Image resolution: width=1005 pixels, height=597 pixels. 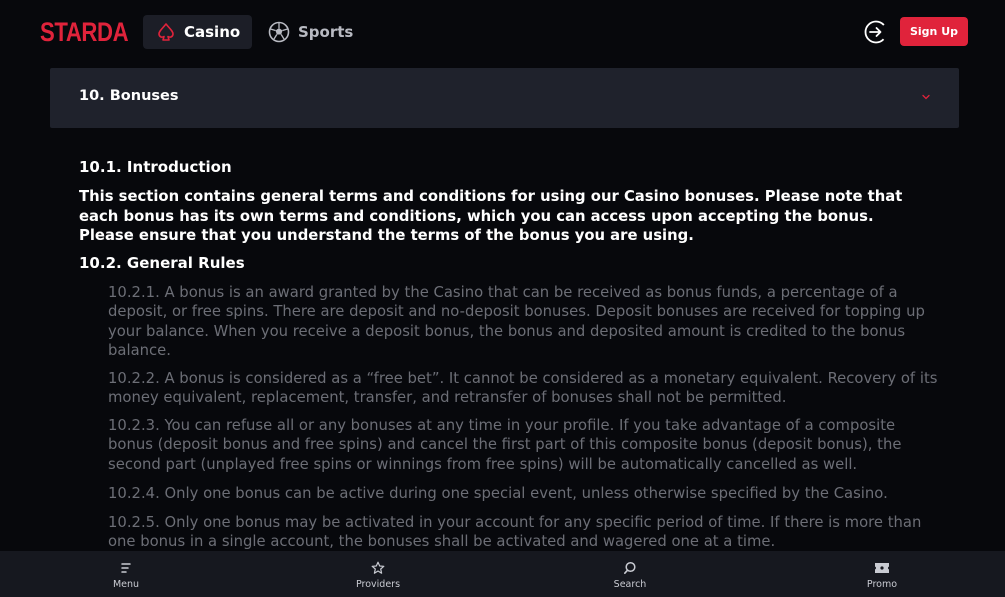 What do you see at coordinates (378, 584) in the screenshot?
I see `bottom-nav-providers-label: Providers` at bounding box center [378, 584].